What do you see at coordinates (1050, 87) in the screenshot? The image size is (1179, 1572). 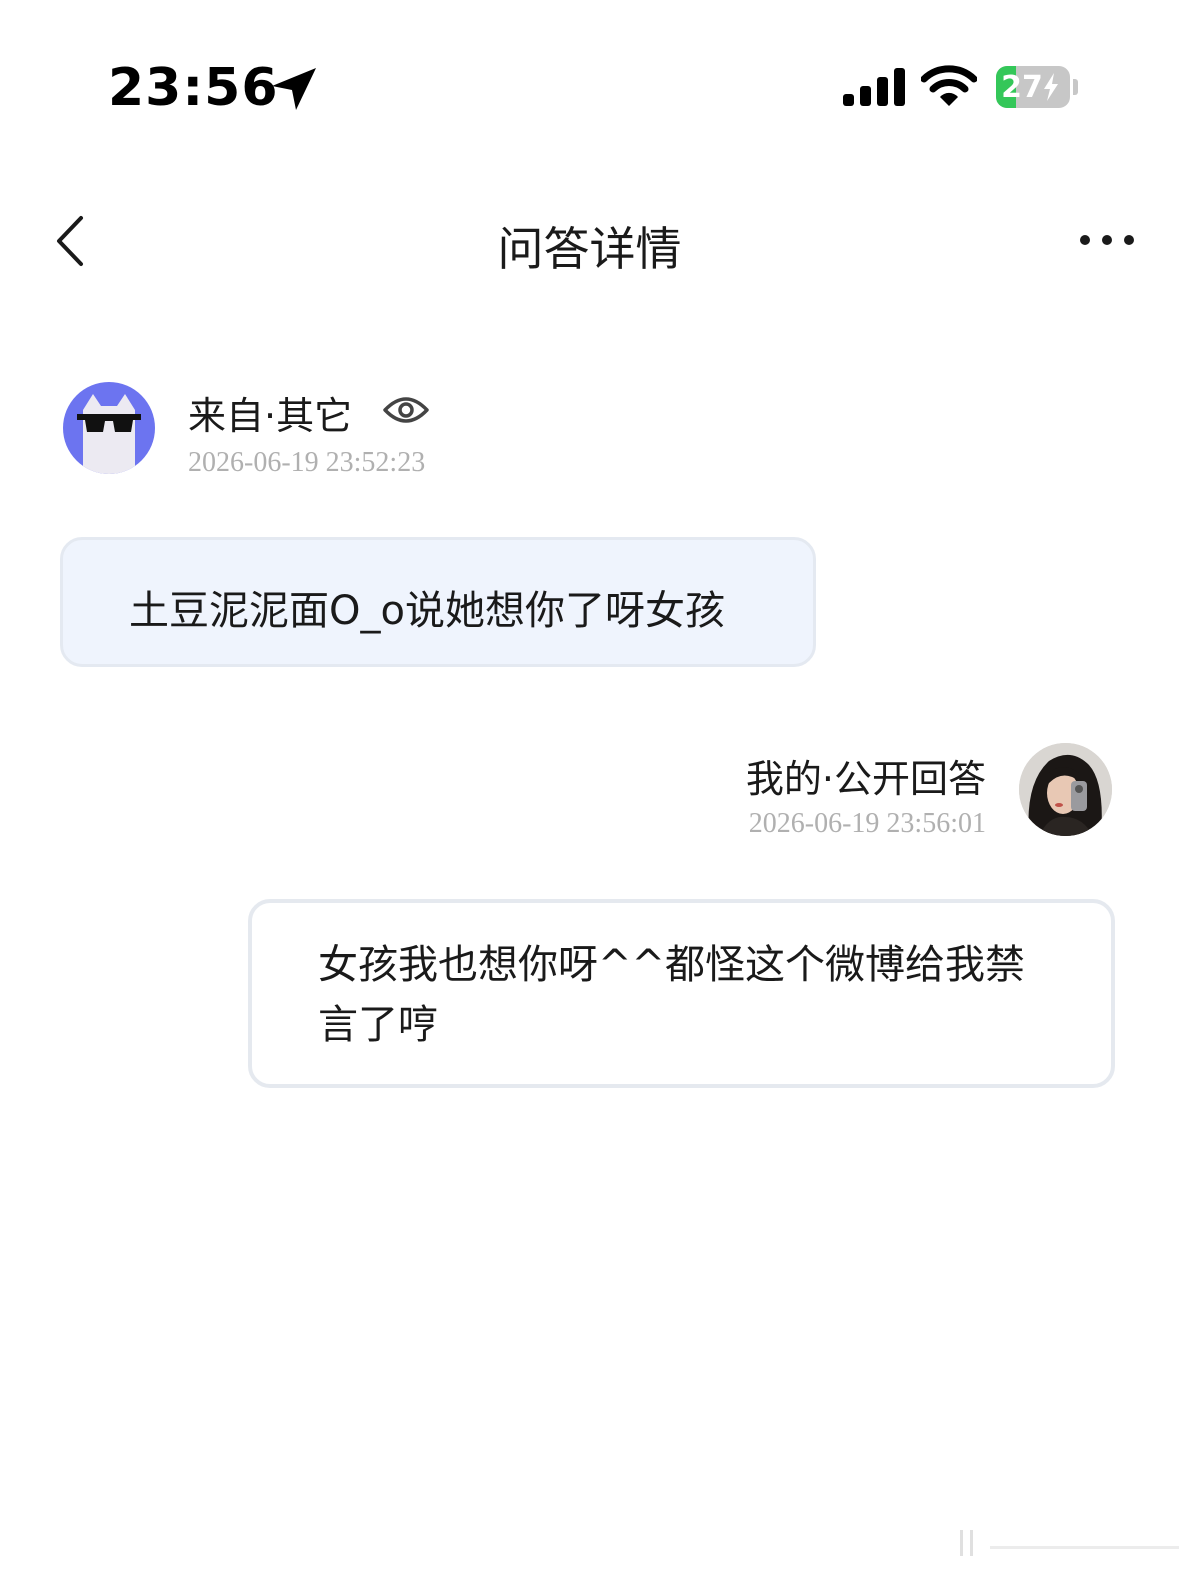 I see `charging-bolt-icon` at bounding box center [1050, 87].